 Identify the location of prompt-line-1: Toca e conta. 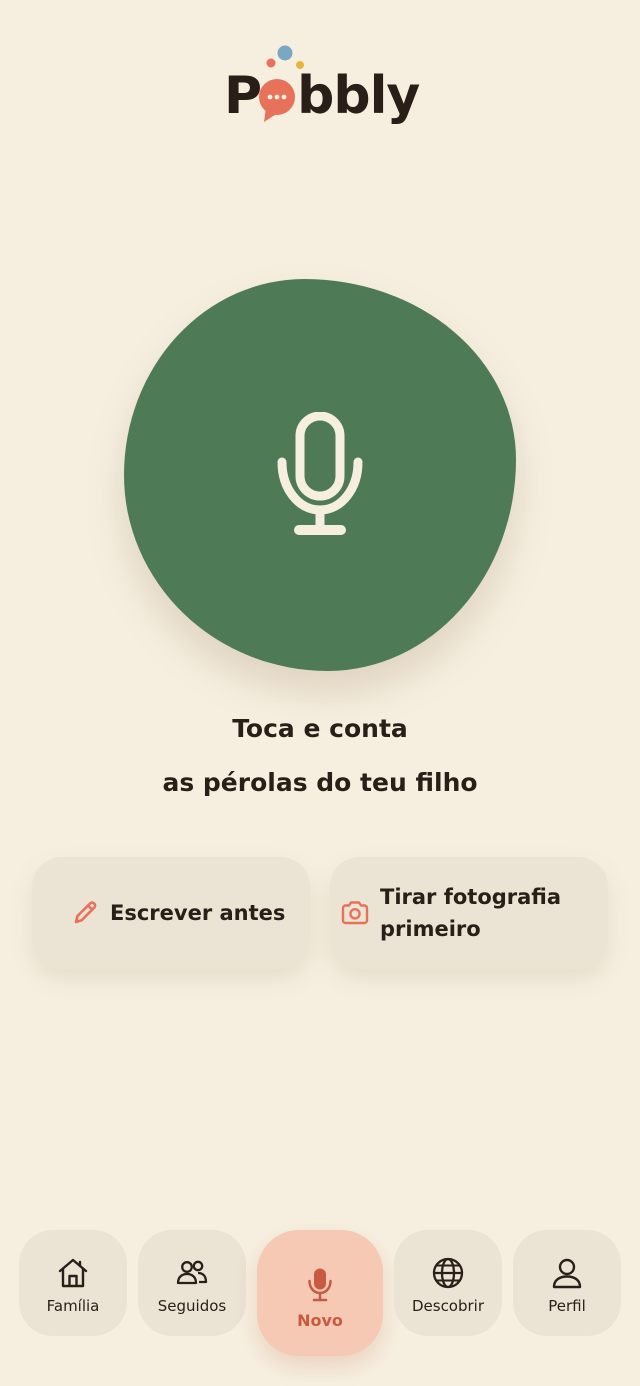
(320, 728).